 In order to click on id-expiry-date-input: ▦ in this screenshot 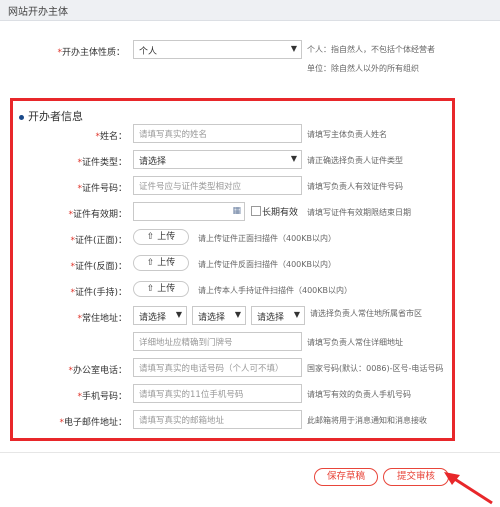, I will do `click(189, 211)`.